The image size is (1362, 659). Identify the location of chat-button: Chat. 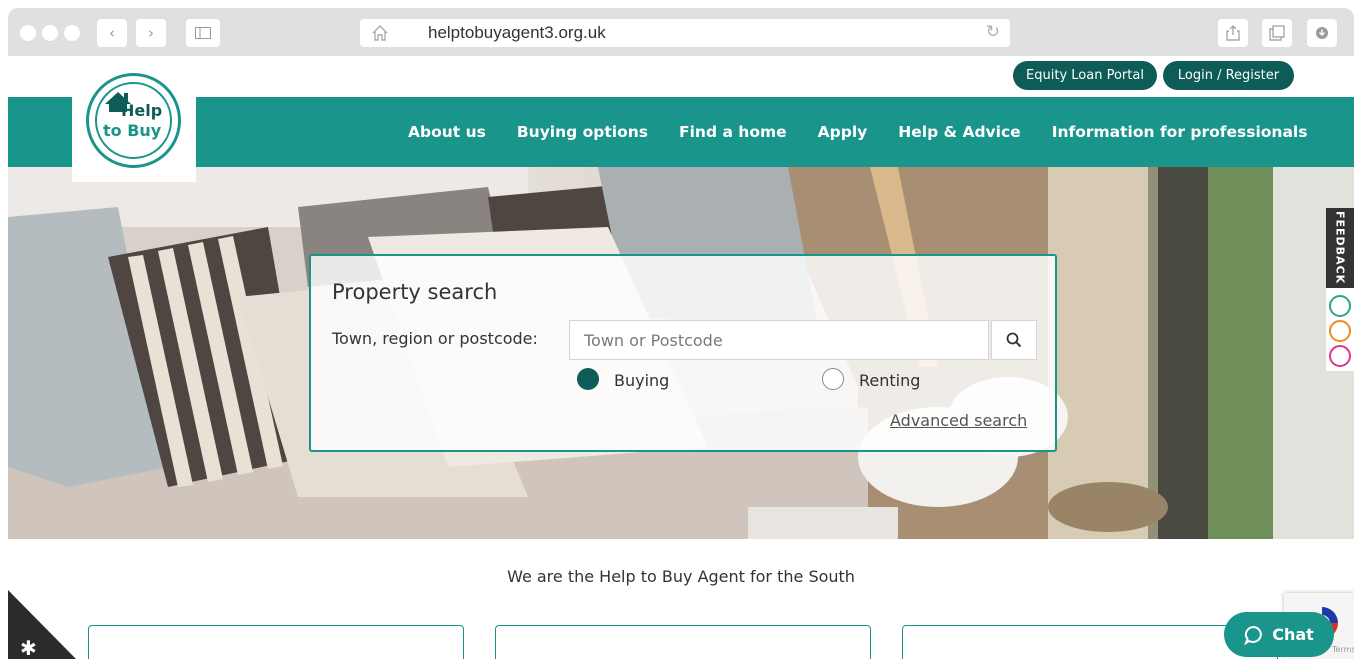
(1279, 634).